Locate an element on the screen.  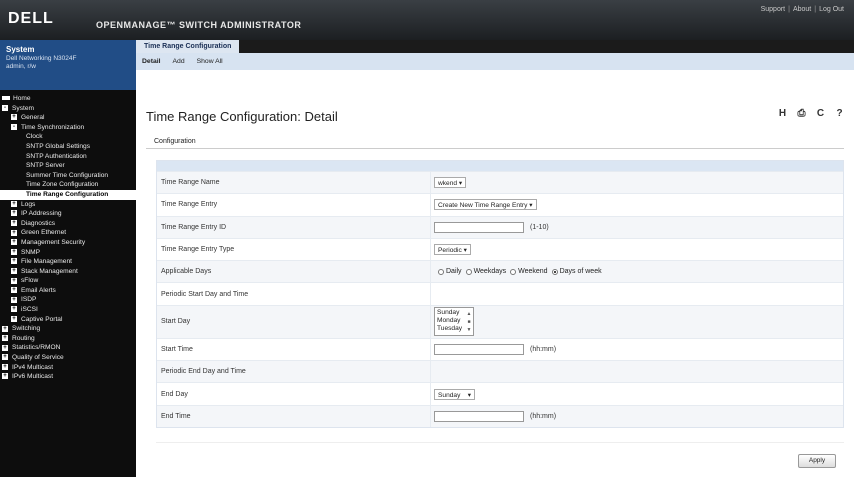
sidebar-item: Time Range Configuration is located at coordinates (68, 194).